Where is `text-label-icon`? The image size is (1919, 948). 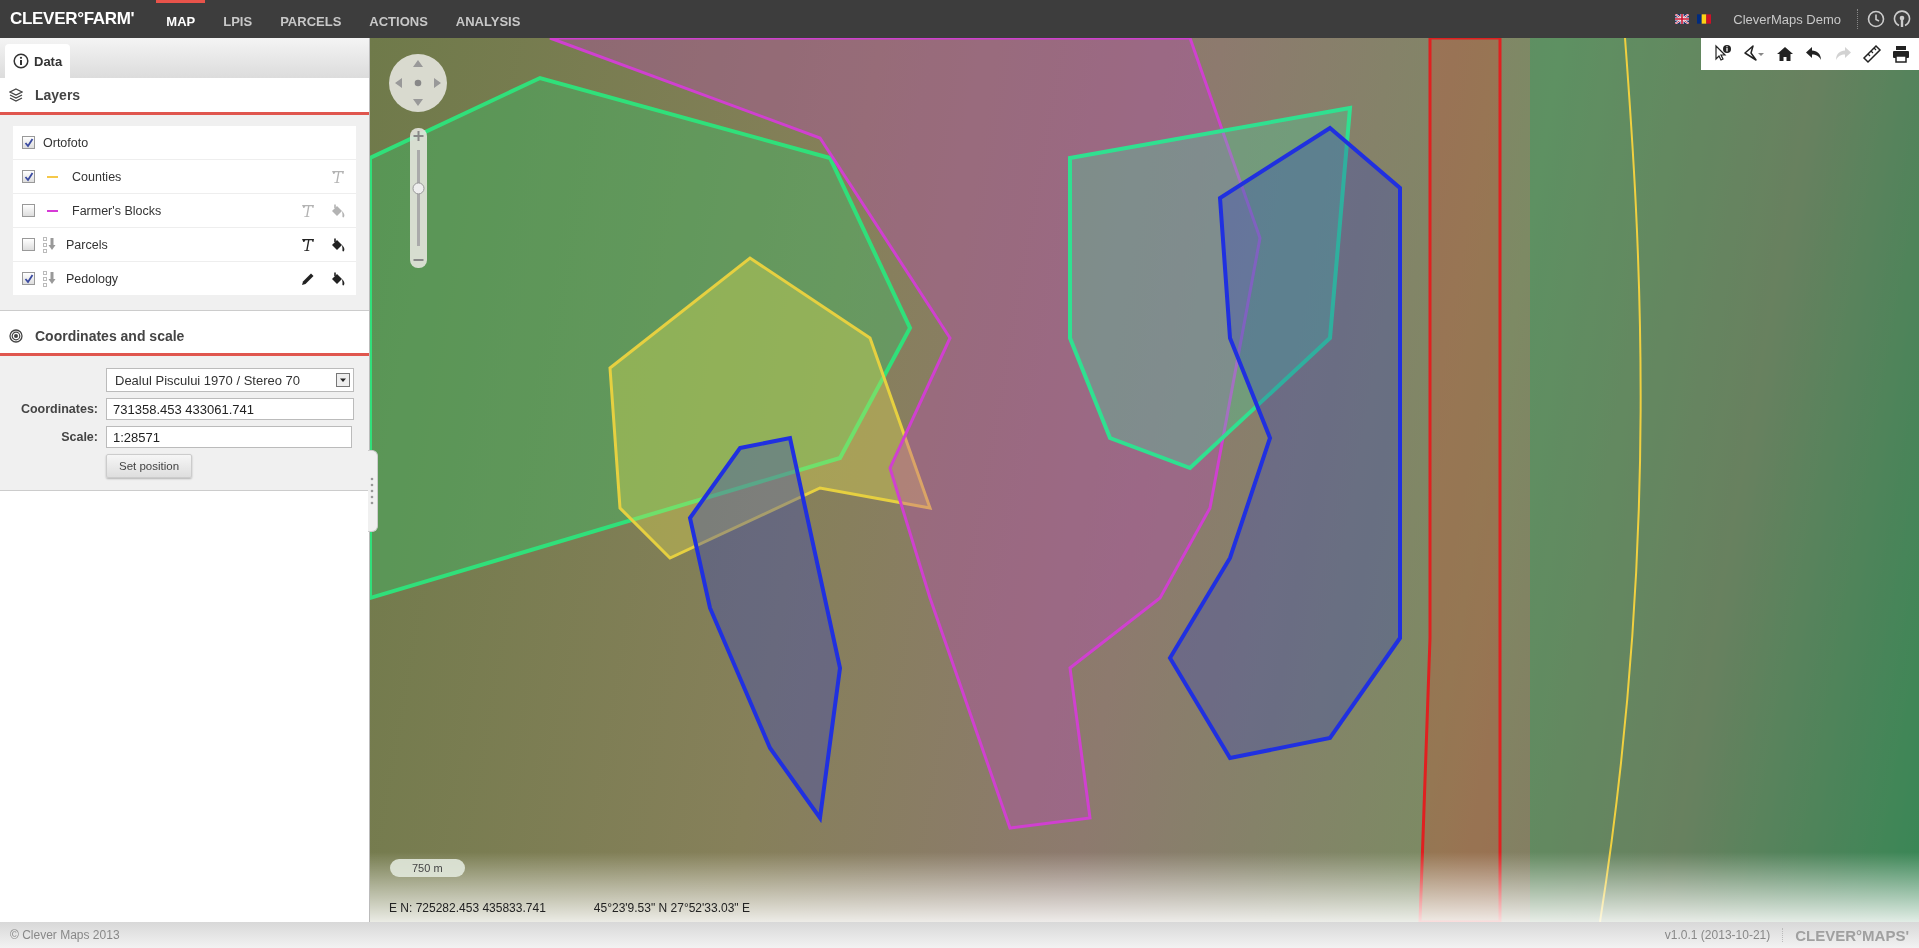
text-label-icon is located at coordinates (308, 244).